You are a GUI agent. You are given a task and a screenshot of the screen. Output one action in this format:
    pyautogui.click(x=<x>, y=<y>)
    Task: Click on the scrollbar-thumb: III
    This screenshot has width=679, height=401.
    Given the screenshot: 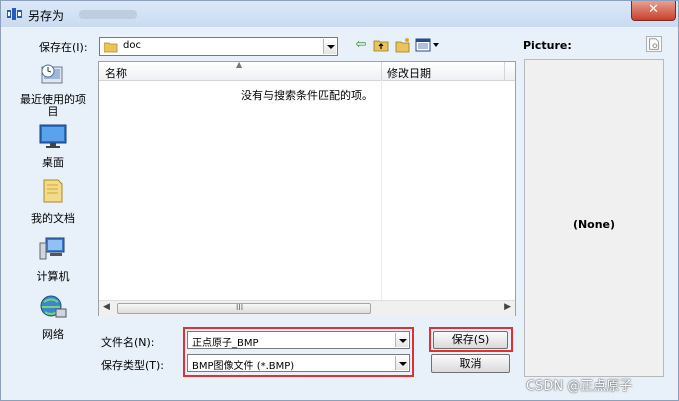 What is the action you would take?
    pyautogui.click(x=244, y=308)
    